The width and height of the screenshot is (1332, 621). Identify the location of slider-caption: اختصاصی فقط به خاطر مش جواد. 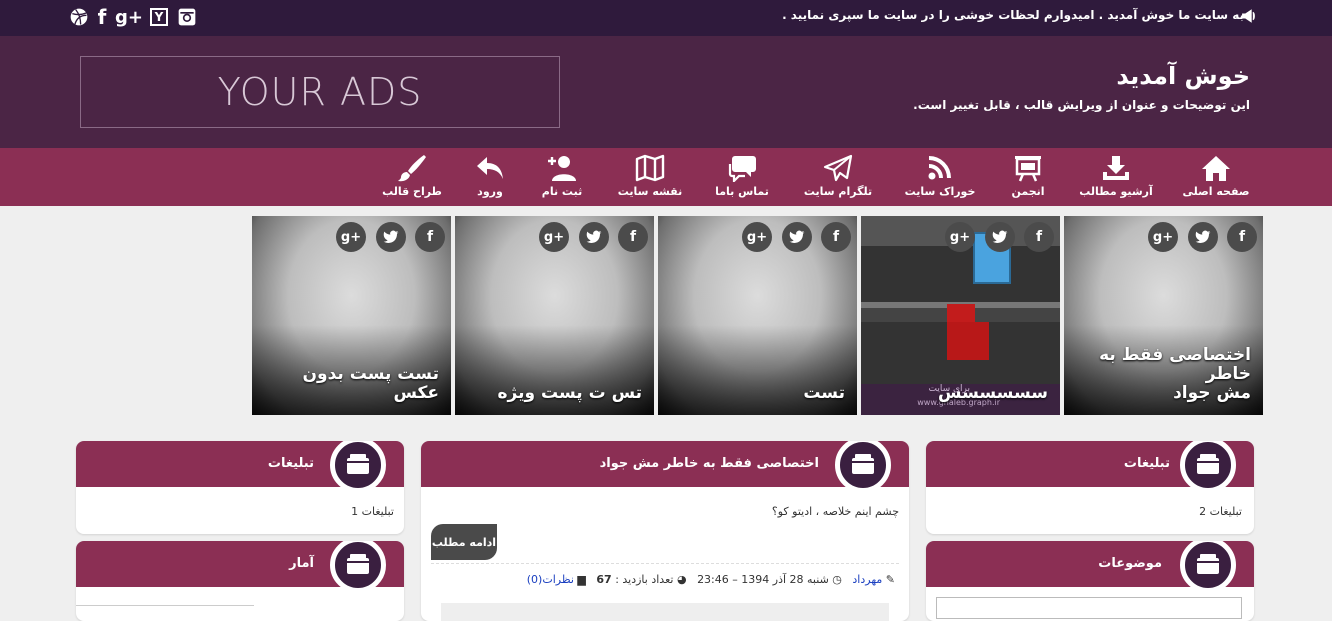
(1175, 374).